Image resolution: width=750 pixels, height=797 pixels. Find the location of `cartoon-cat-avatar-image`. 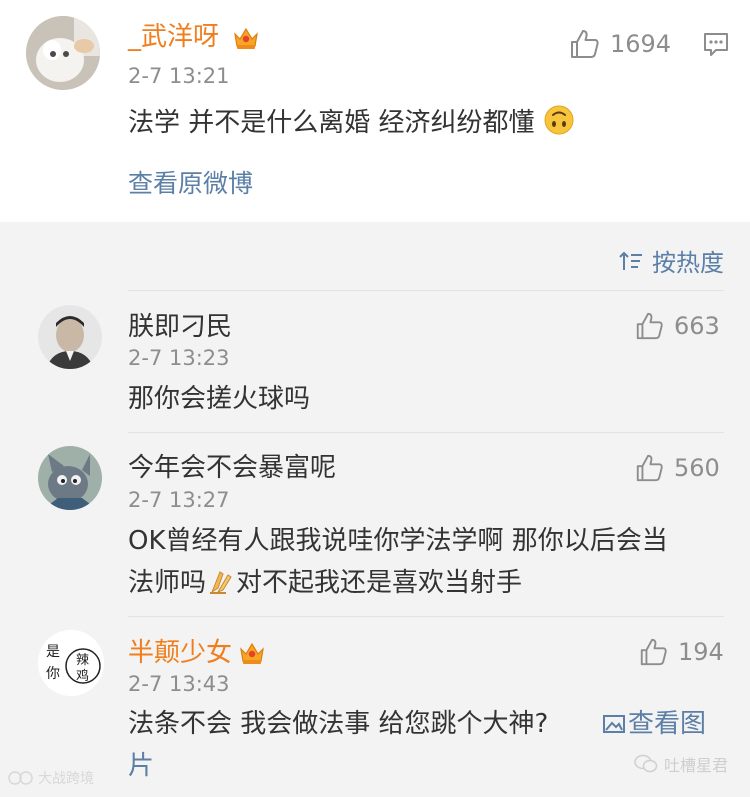

cartoon-cat-avatar-image is located at coordinates (70, 478).